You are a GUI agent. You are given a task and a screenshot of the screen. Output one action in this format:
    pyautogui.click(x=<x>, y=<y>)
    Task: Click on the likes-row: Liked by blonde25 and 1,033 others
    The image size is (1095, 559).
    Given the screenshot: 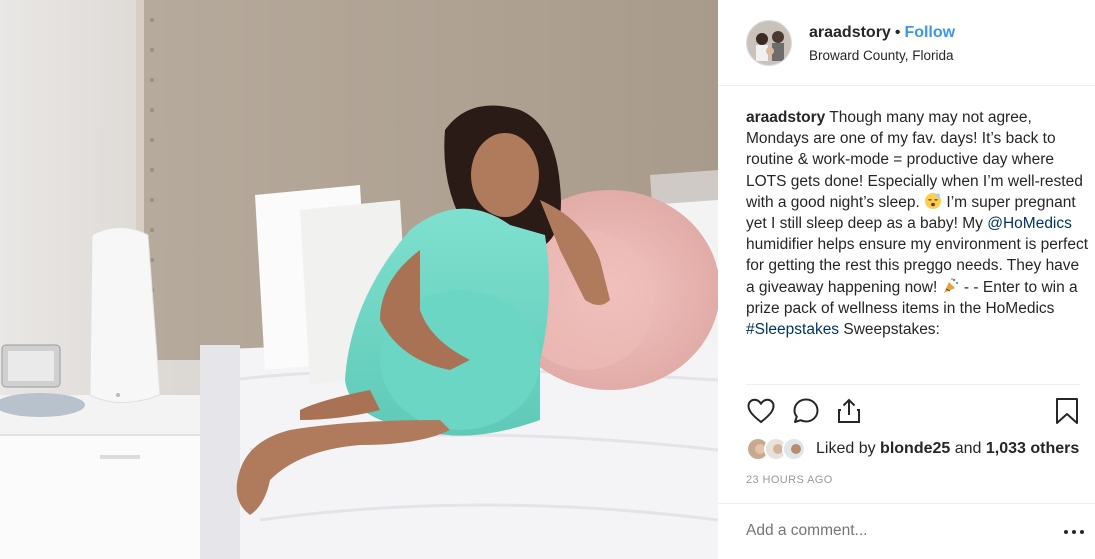 What is the action you would take?
    pyautogui.click(x=916, y=449)
    